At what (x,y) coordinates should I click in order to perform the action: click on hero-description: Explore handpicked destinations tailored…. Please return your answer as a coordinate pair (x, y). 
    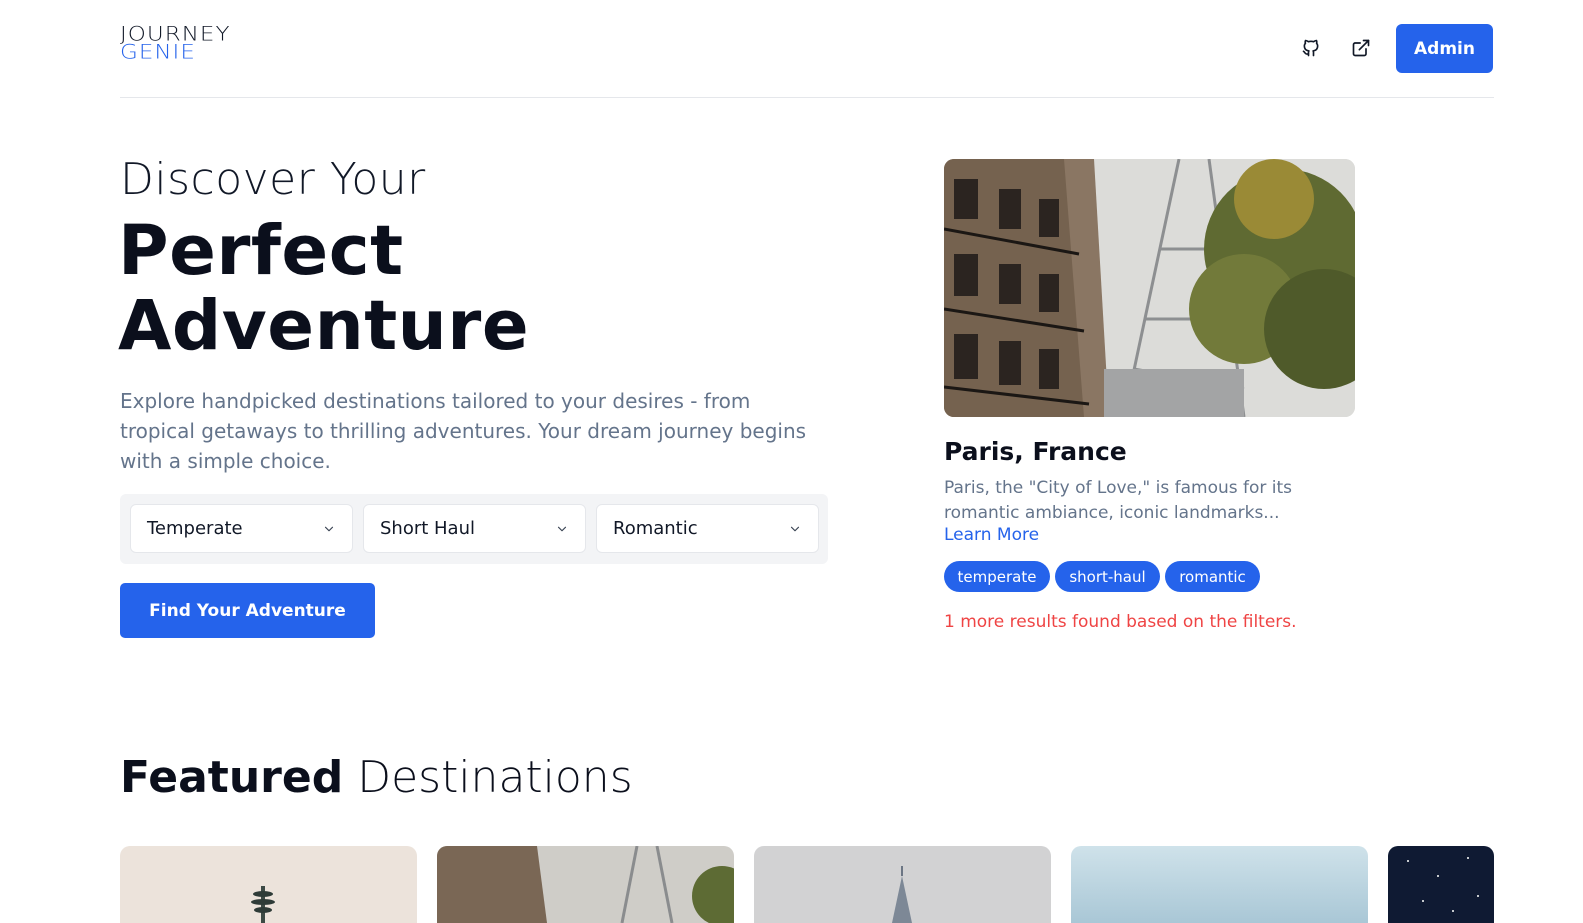
    Looking at the image, I should click on (463, 431).